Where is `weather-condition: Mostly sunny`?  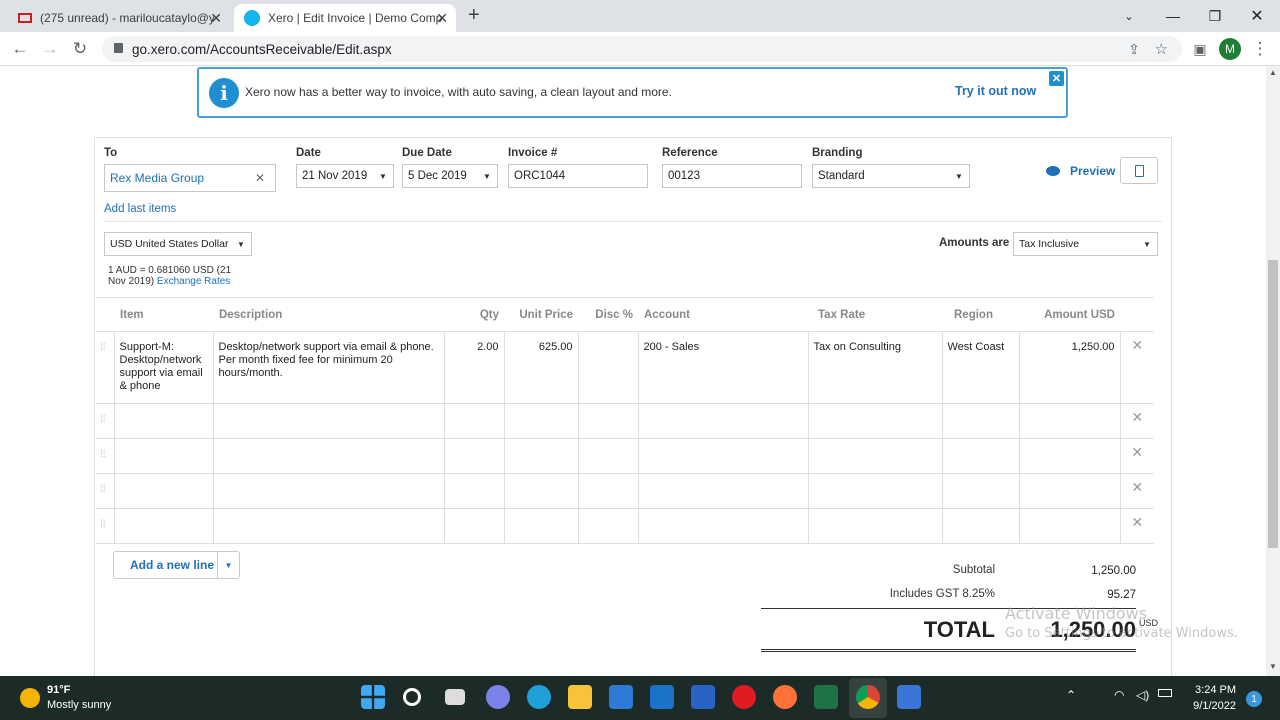 weather-condition: Mostly sunny is located at coordinates (79, 705).